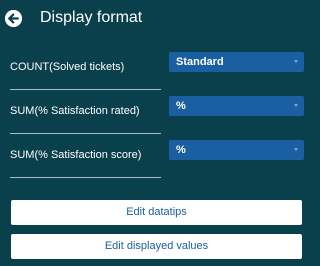 The height and width of the screenshot is (266, 320). Describe the element at coordinates (157, 70) in the screenshot. I see `format-row-solved-tickets: COUNT(Solved tickets) Standard` at that location.